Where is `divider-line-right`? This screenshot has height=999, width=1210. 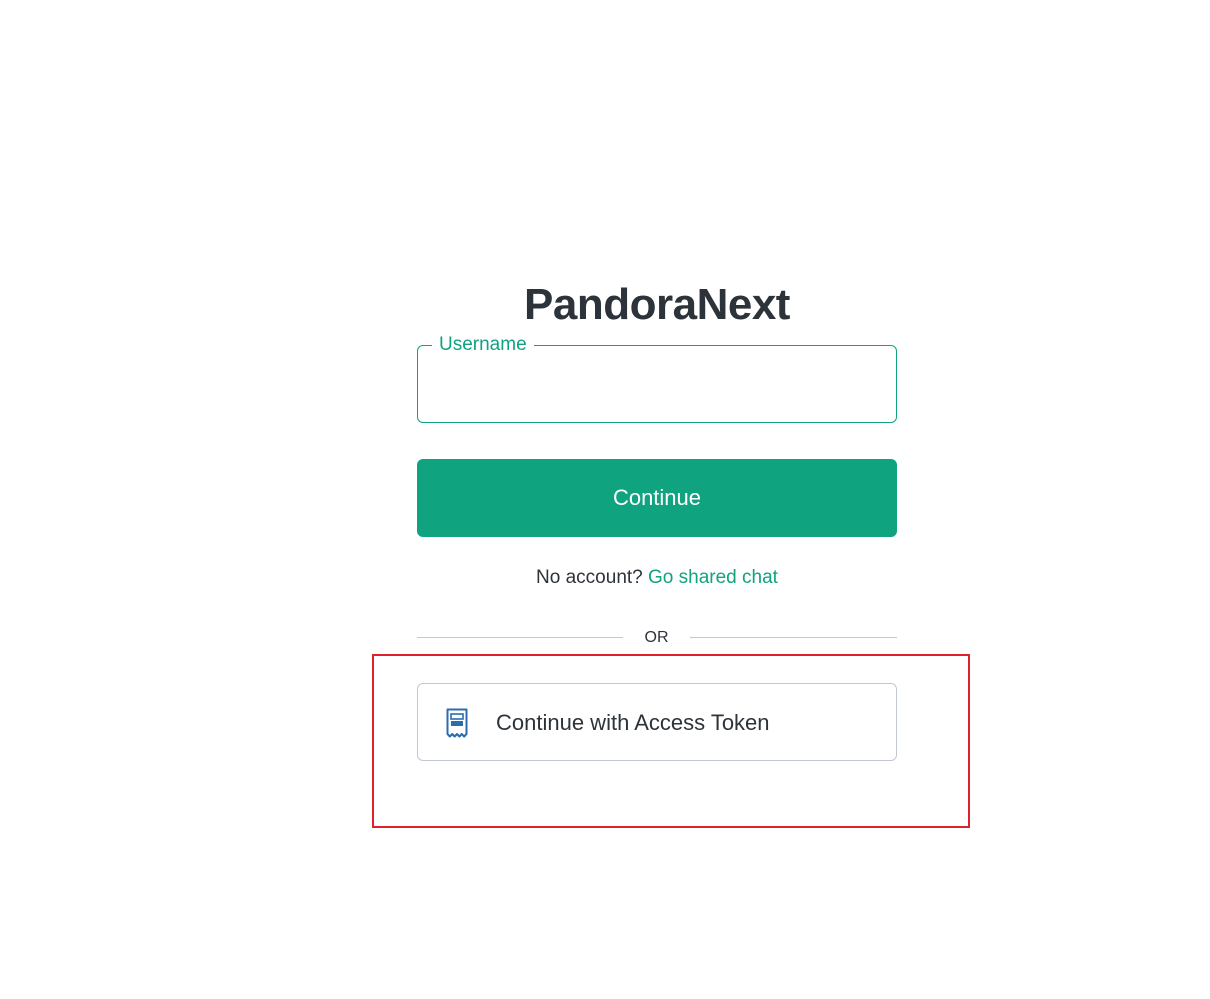 divider-line-right is located at coordinates (793, 637).